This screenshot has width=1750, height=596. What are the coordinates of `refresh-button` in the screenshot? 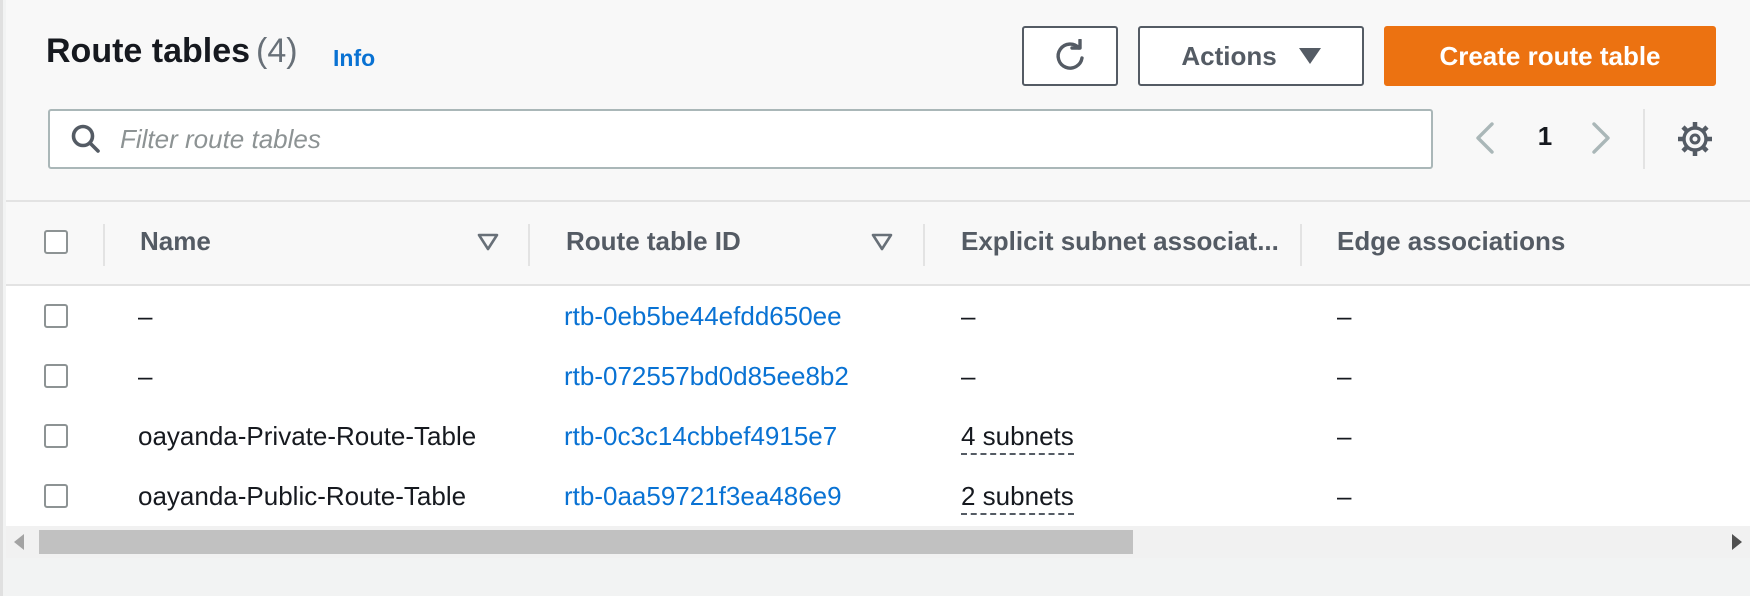 It's located at (1070, 56).